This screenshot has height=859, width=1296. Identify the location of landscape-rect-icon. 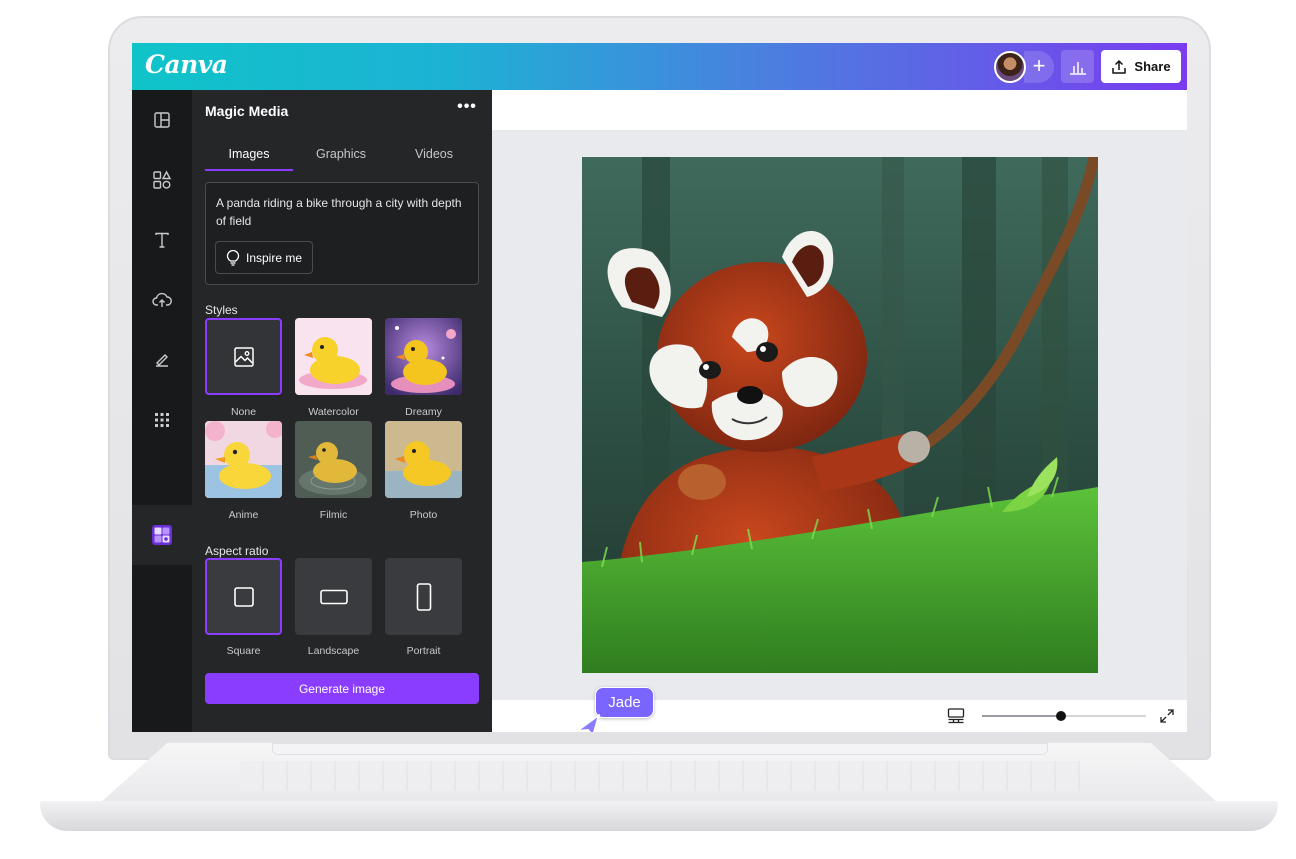
(333, 596).